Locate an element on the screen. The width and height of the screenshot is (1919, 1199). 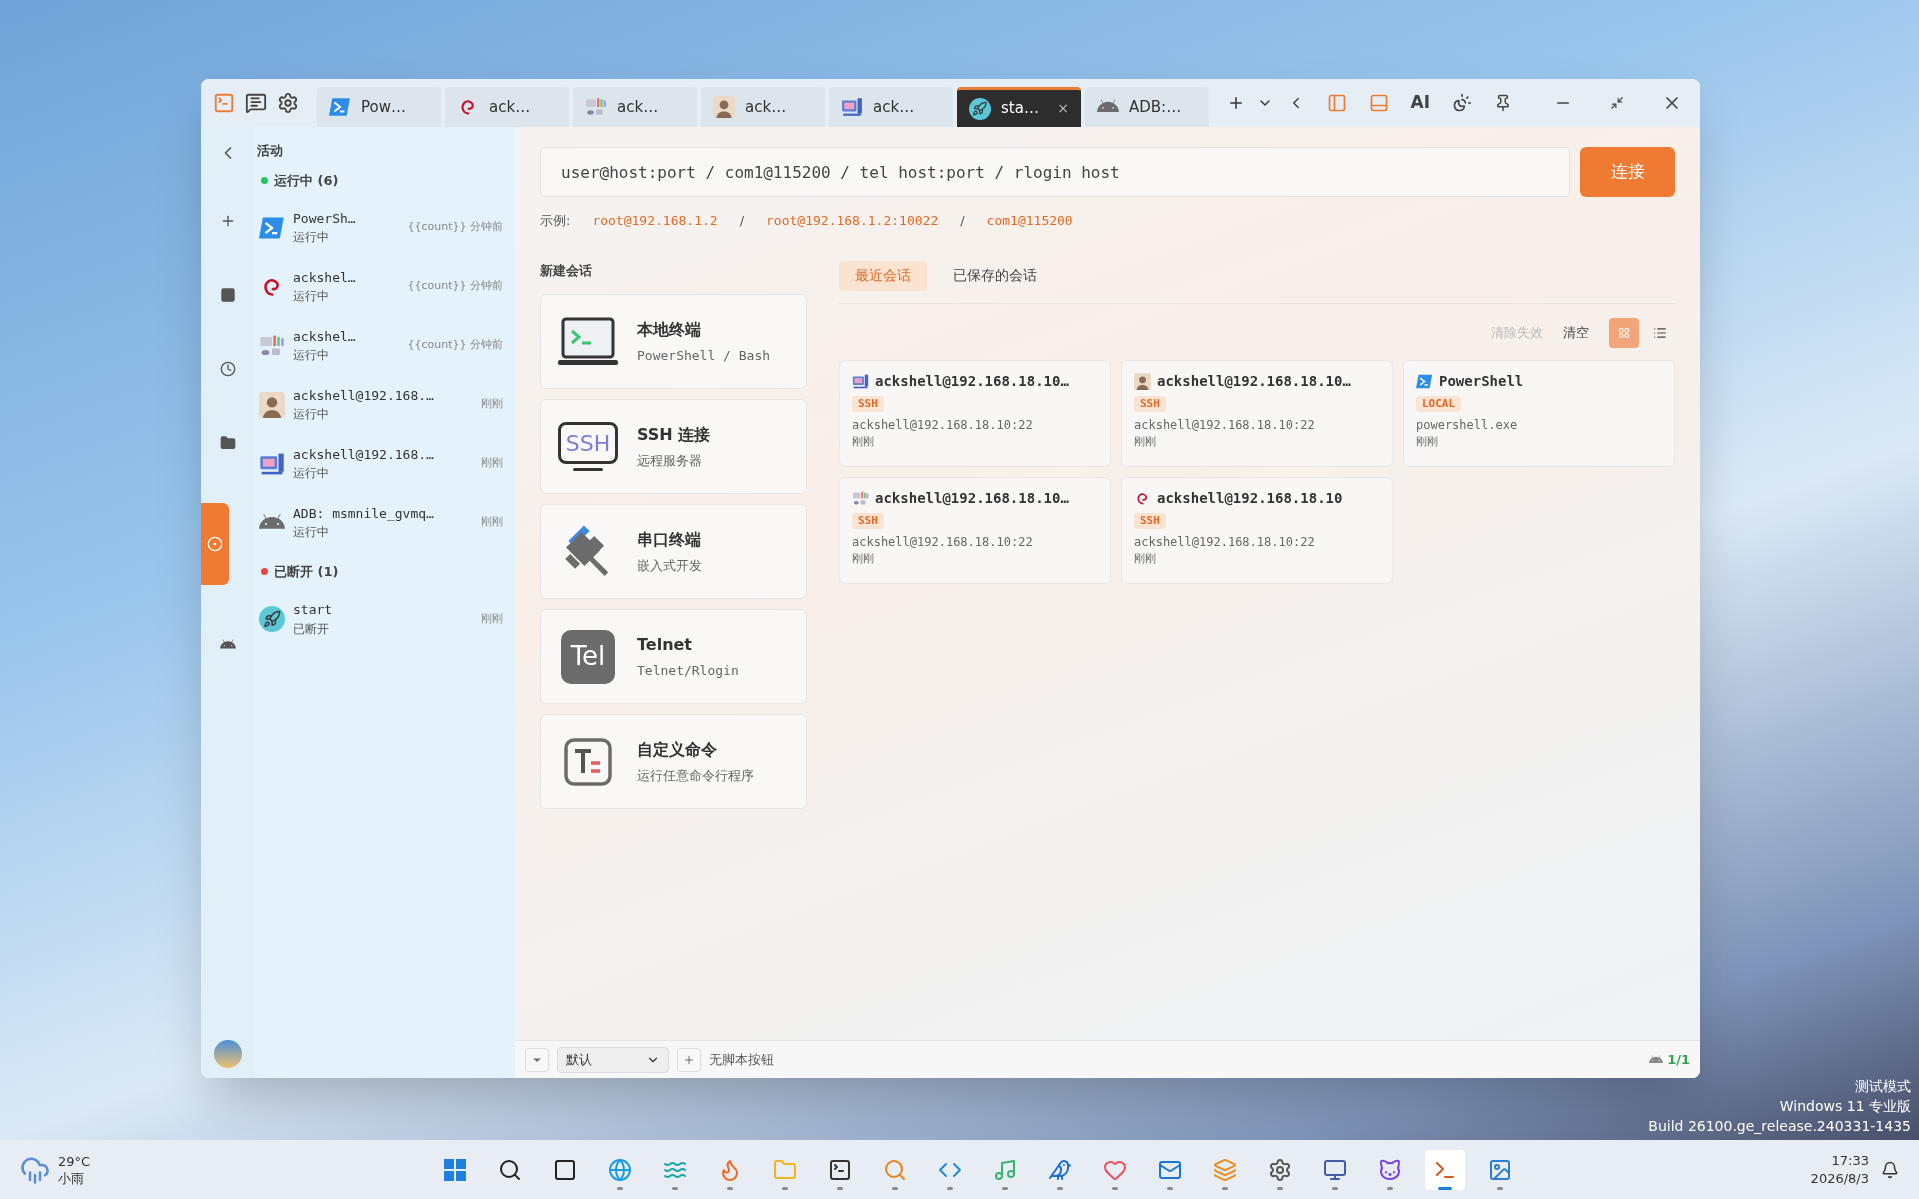
theme-icon is located at coordinates (1462, 103).